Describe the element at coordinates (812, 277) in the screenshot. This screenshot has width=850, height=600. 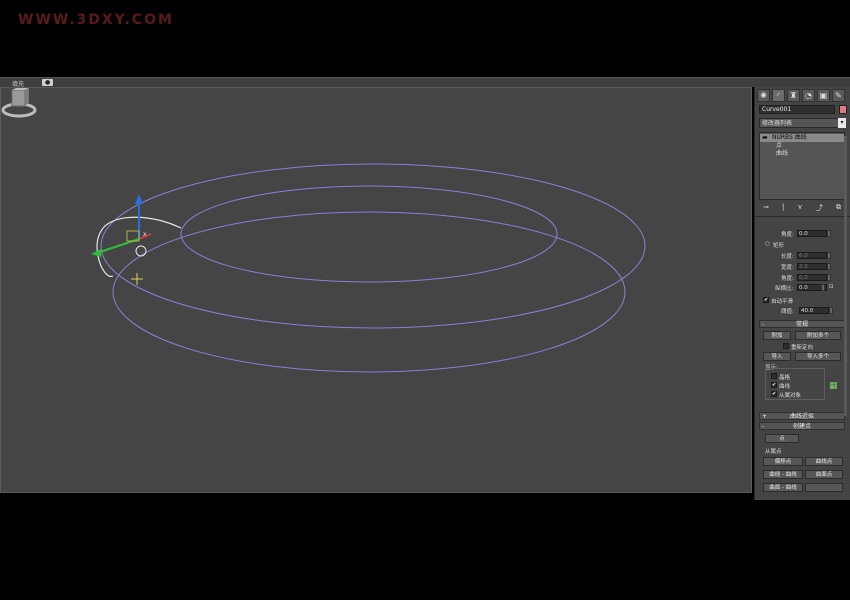
I see `angle2-spinner: 0.0` at that location.